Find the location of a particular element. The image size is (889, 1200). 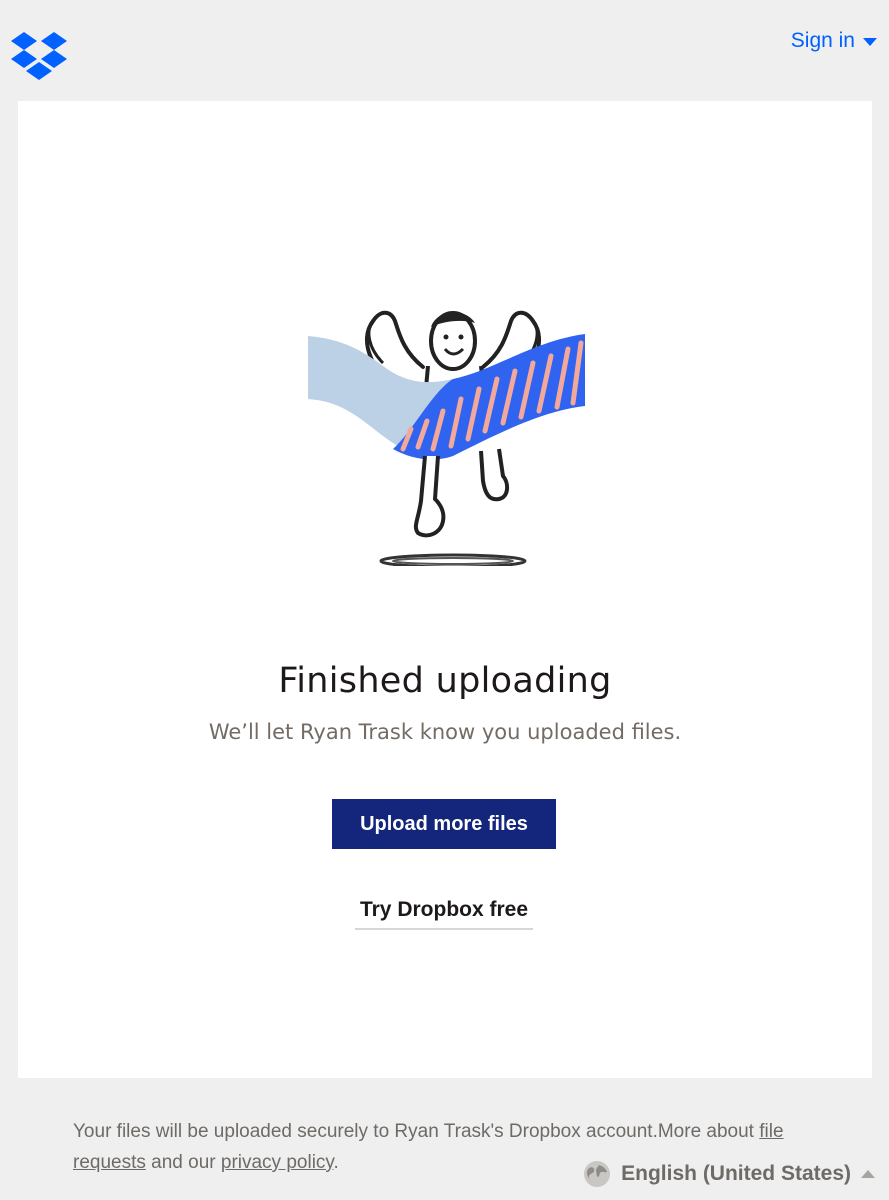

try-dropbox-free-link: Try Dropbox free is located at coordinates (444, 914).